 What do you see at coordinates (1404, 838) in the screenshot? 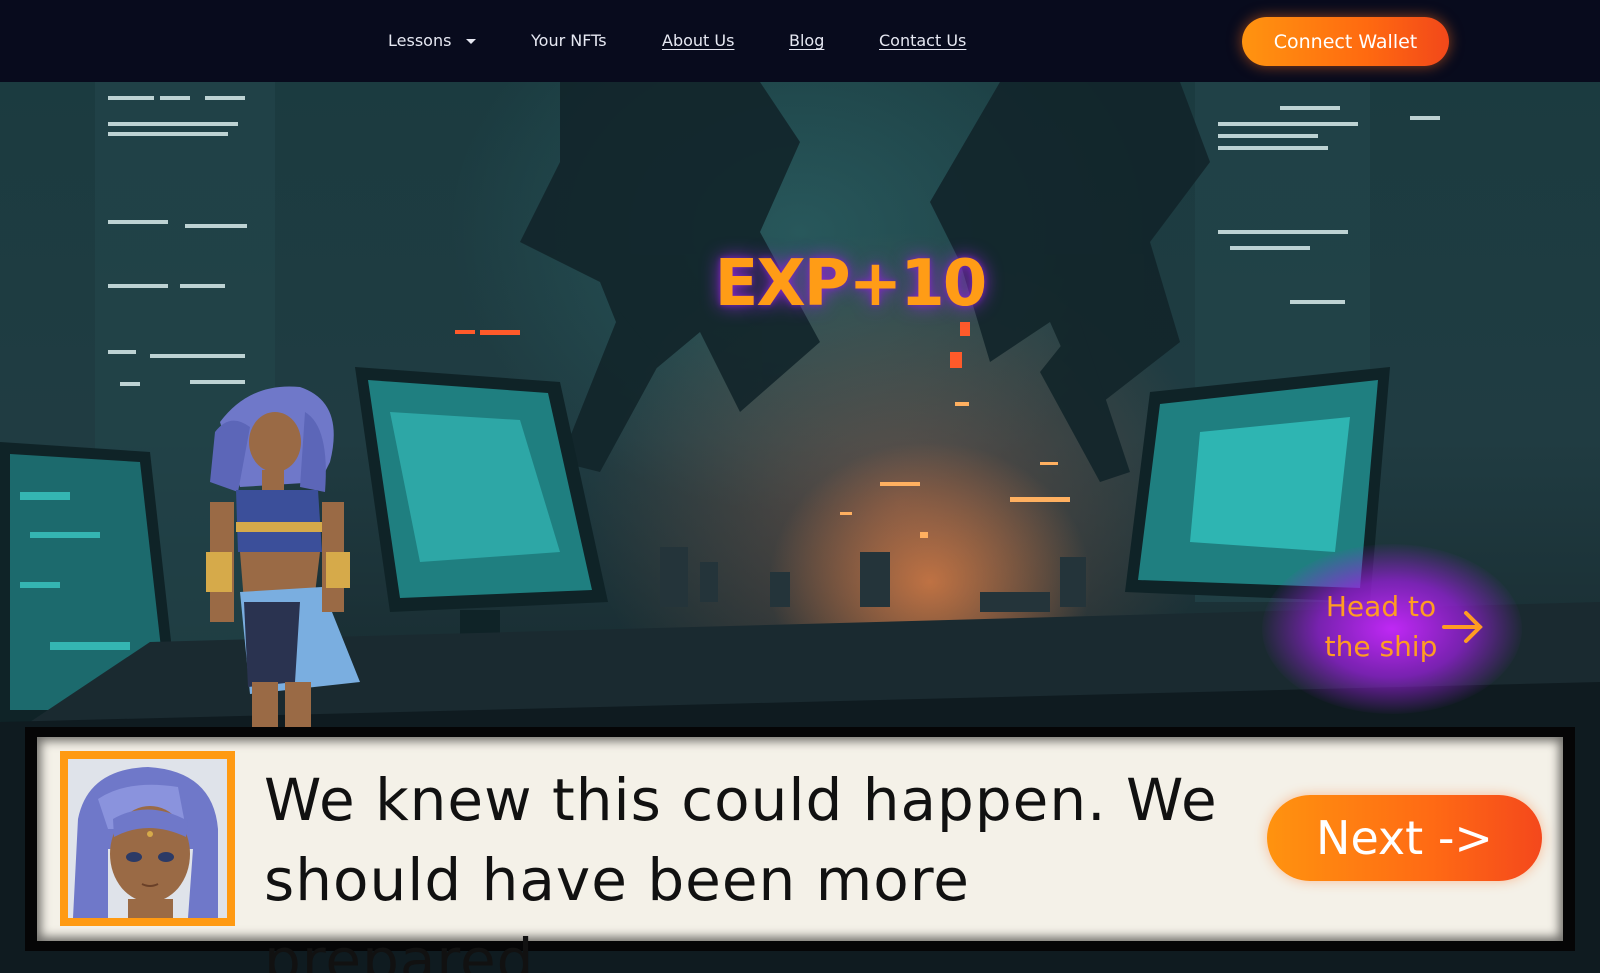
I see `next-button: Next ->` at bounding box center [1404, 838].